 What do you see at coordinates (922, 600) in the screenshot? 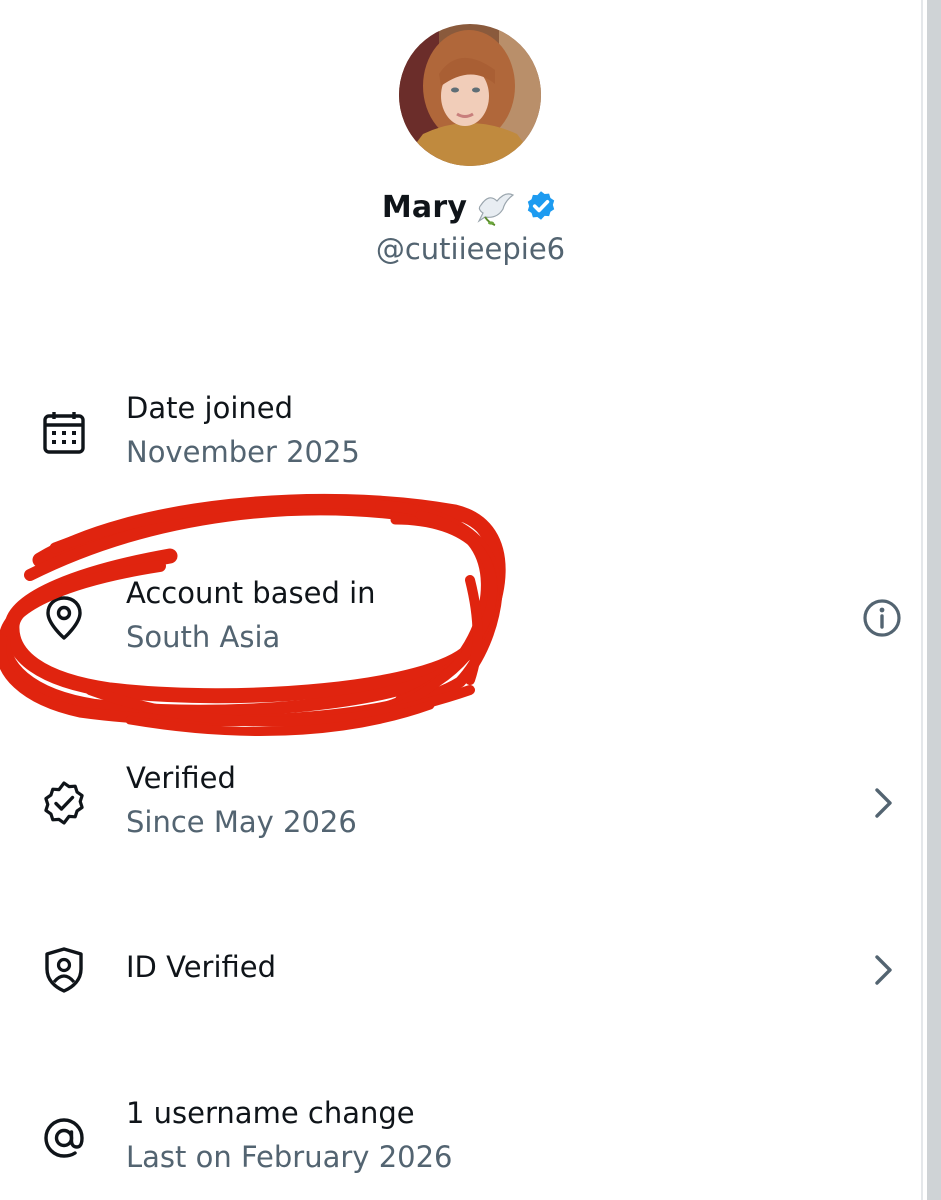
I see `page-divider` at bounding box center [922, 600].